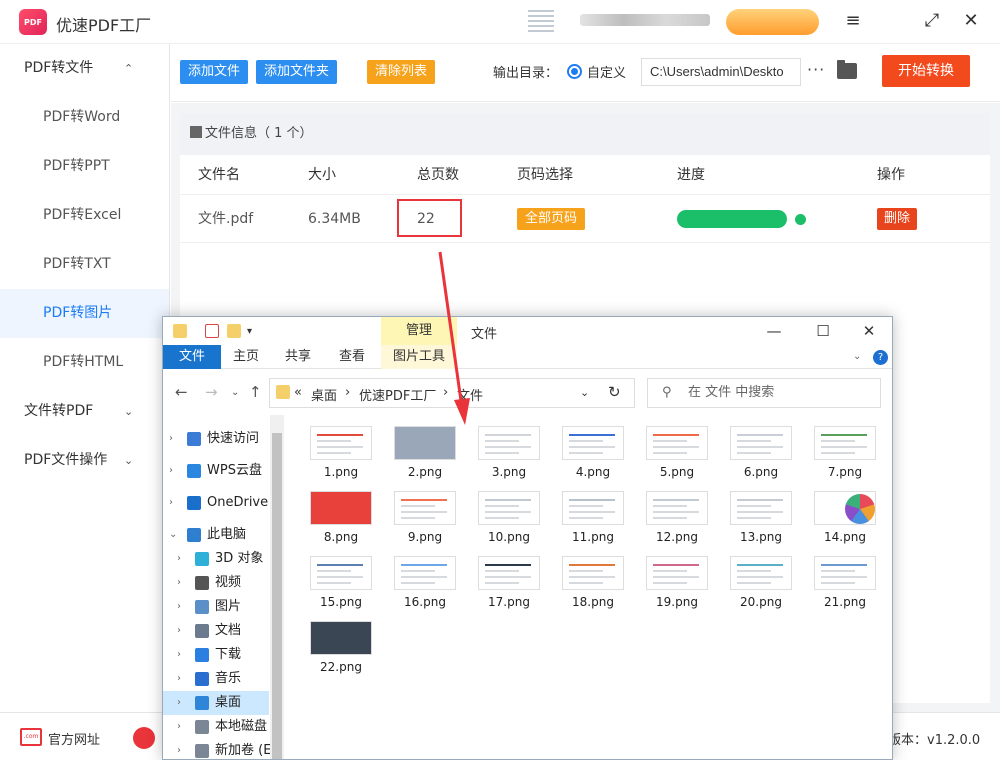 Image resolution: width=1000 pixels, height=760 pixels. I want to click on nav-item: › 3D 对象, so click(216, 559).